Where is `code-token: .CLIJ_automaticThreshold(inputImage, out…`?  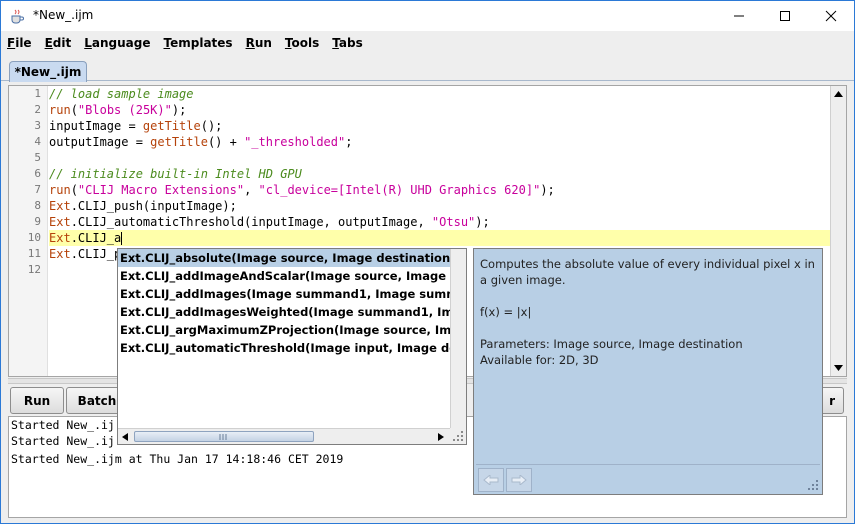 code-token: .CLIJ_automaticThreshold(inputImage, out… is located at coordinates (251, 222).